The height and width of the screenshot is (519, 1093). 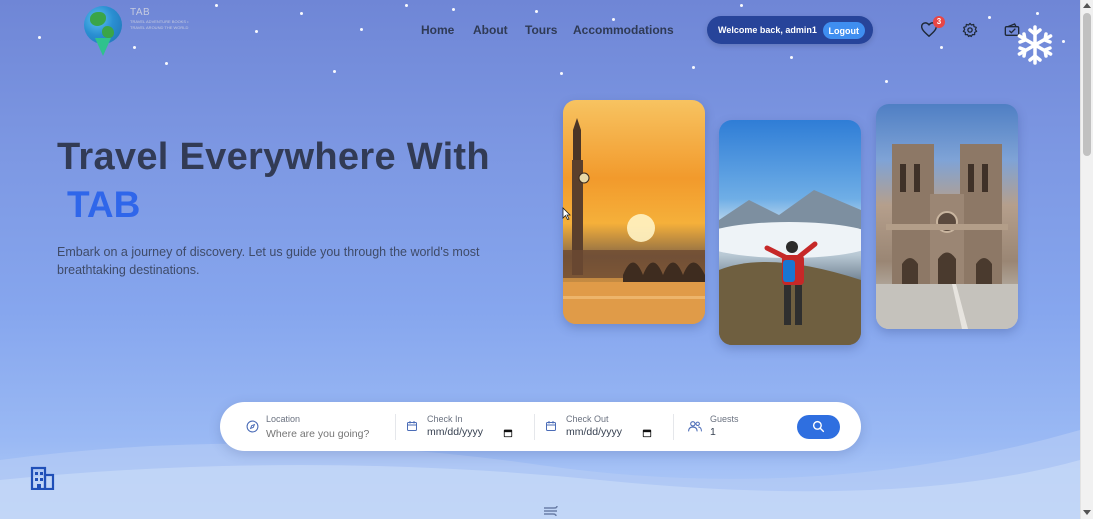 I want to click on scroll-thumb, so click(x=1087, y=84).